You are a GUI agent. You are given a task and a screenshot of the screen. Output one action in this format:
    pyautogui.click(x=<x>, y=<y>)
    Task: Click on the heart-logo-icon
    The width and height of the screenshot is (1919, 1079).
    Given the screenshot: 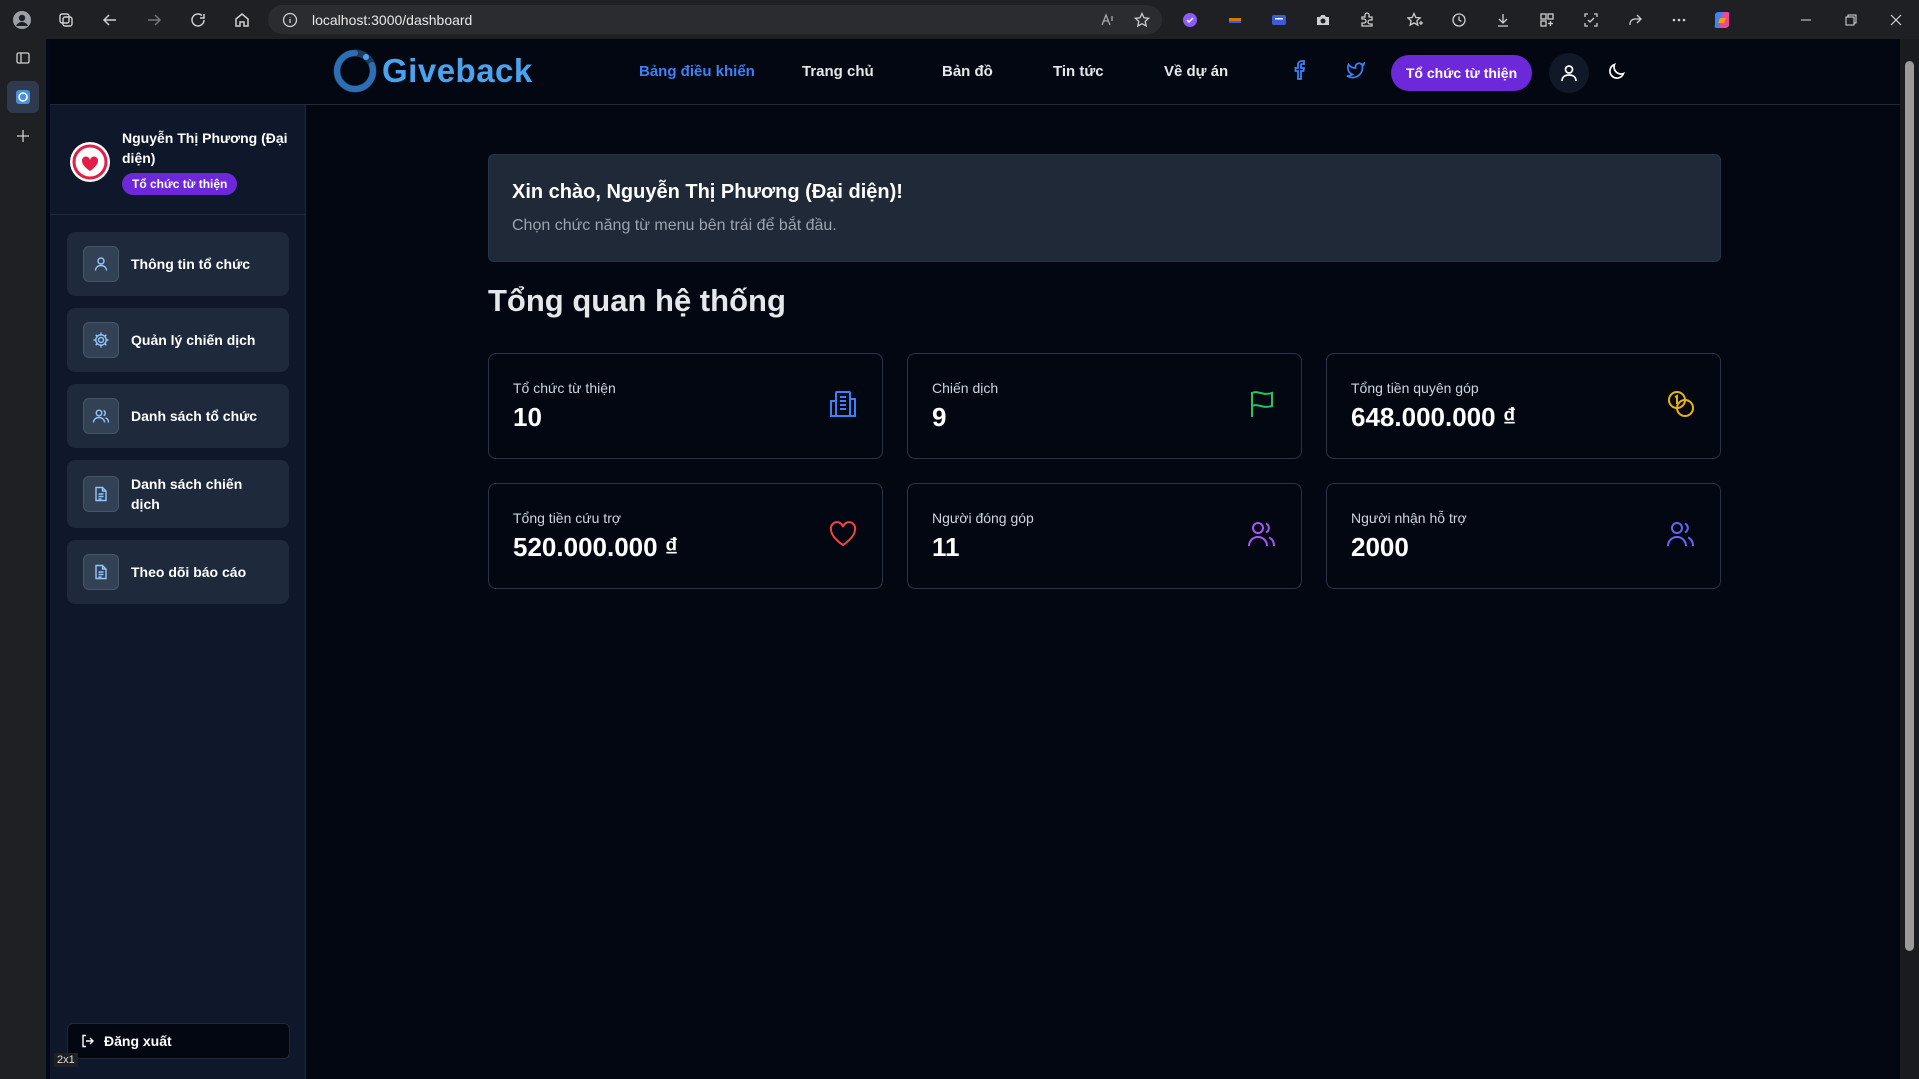 What is the action you would take?
    pyautogui.click(x=90, y=162)
    